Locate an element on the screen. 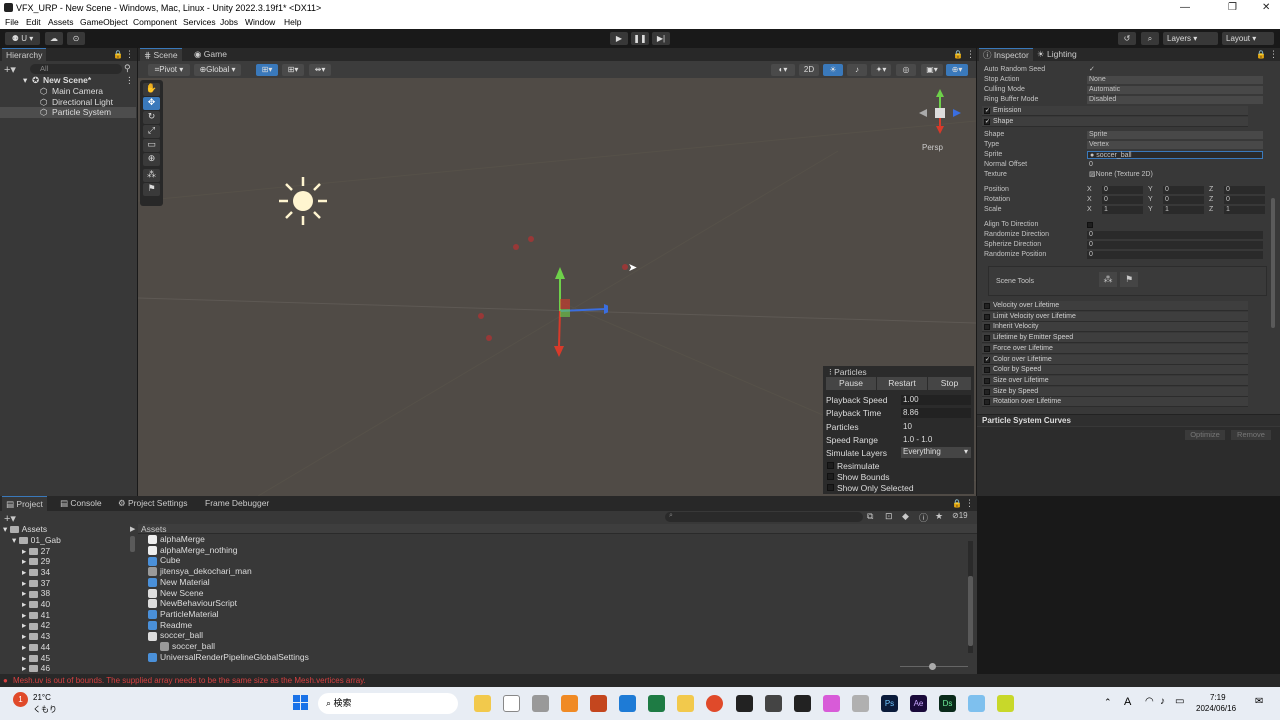  hierarchy-item-selected: ⬡ Particle System is located at coordinates (68, 112).